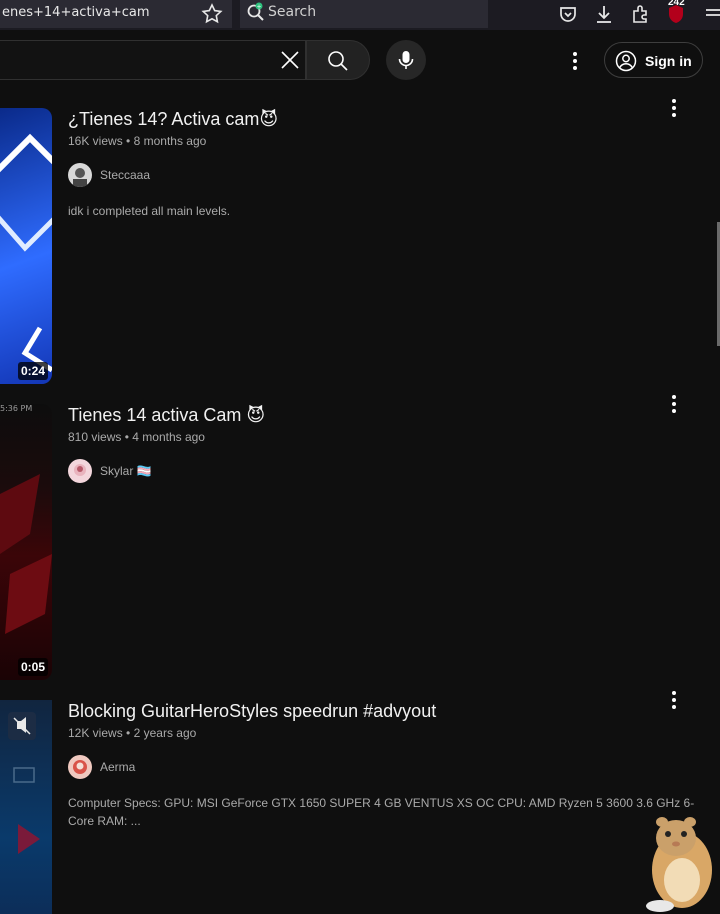 The width and height of the screenshot is (720, 914). Describe the element at coordinates (125, 175) in the screenshot. I see `channel-name: Steccaaa` at that location.